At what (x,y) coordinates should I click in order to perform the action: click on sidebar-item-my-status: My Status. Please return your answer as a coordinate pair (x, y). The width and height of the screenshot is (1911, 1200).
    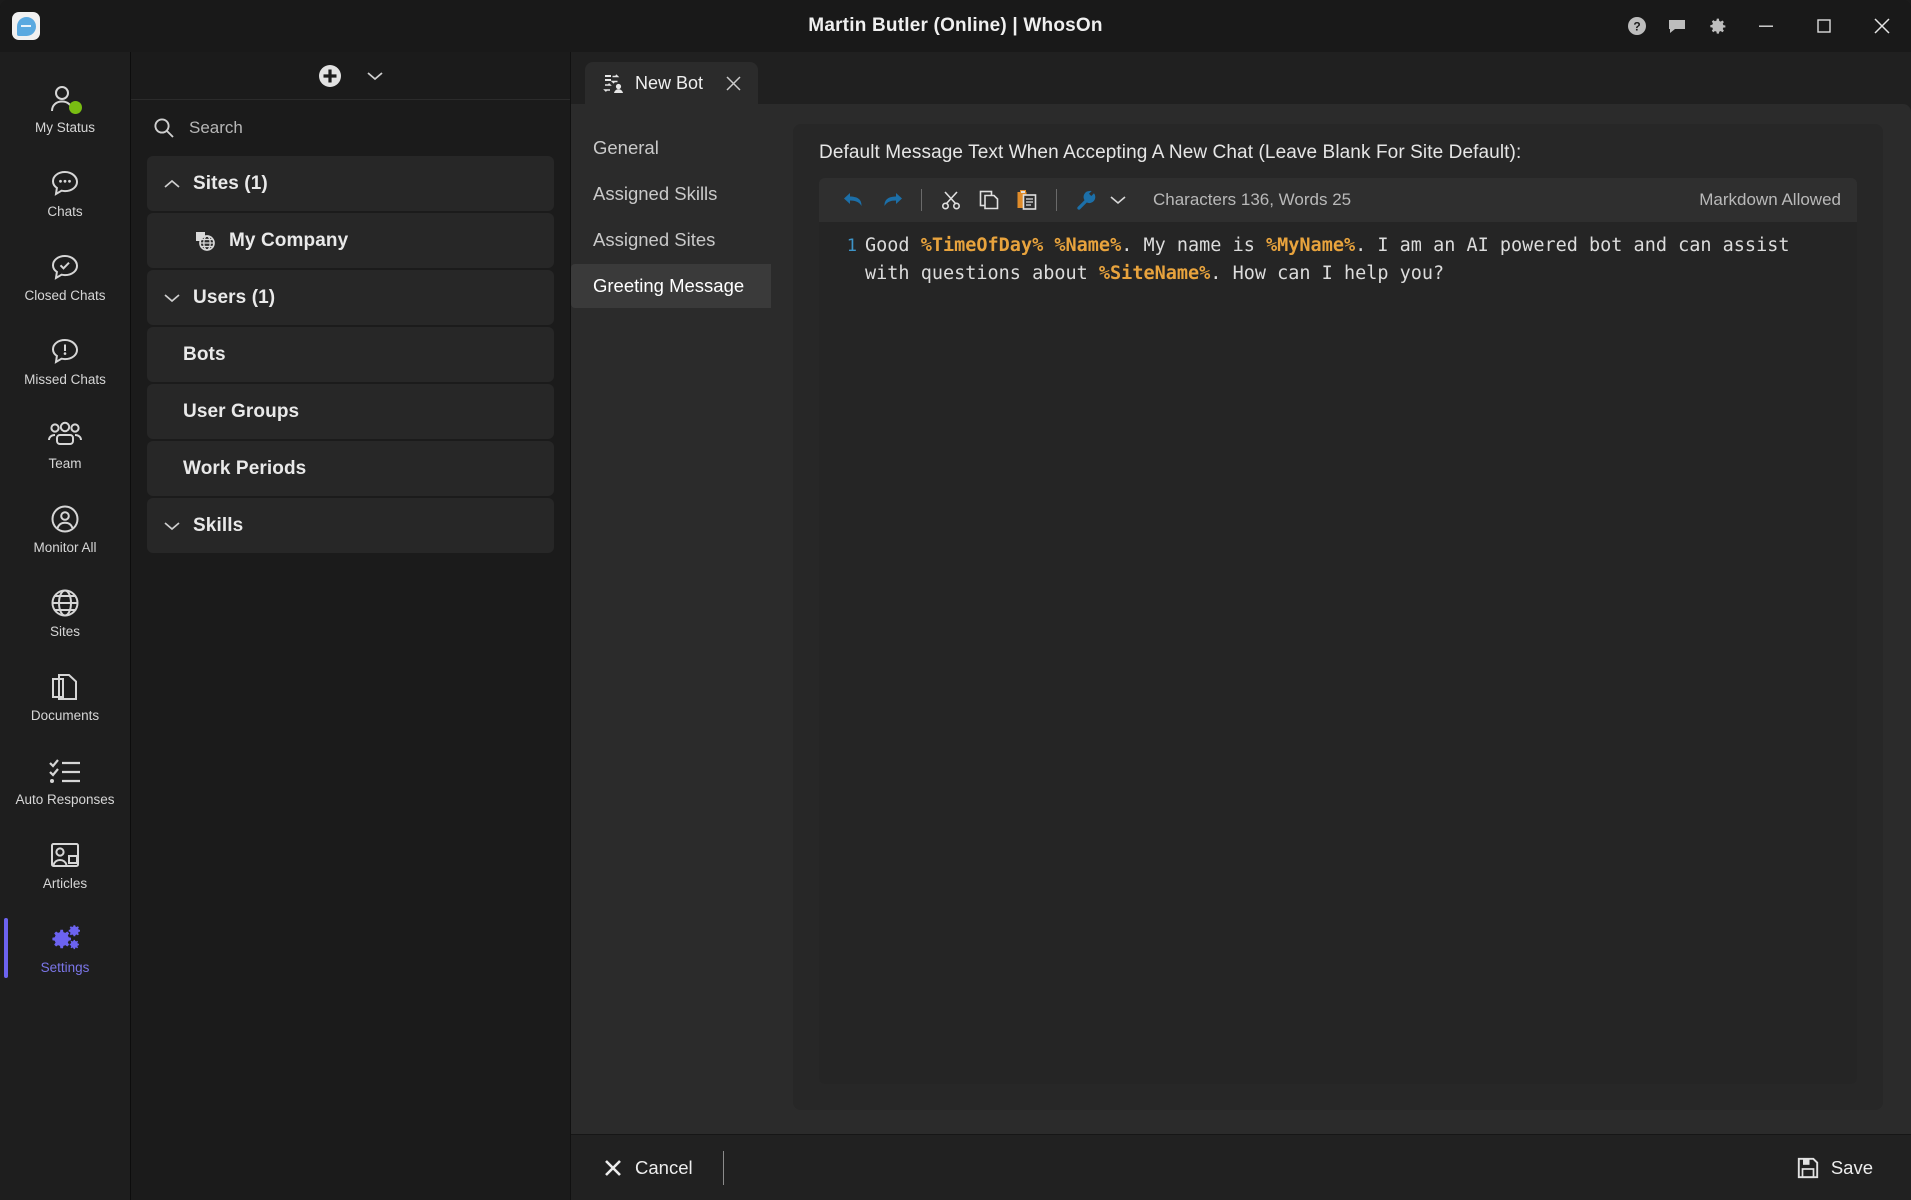
    Looking at the image, I should click on (65, 108).